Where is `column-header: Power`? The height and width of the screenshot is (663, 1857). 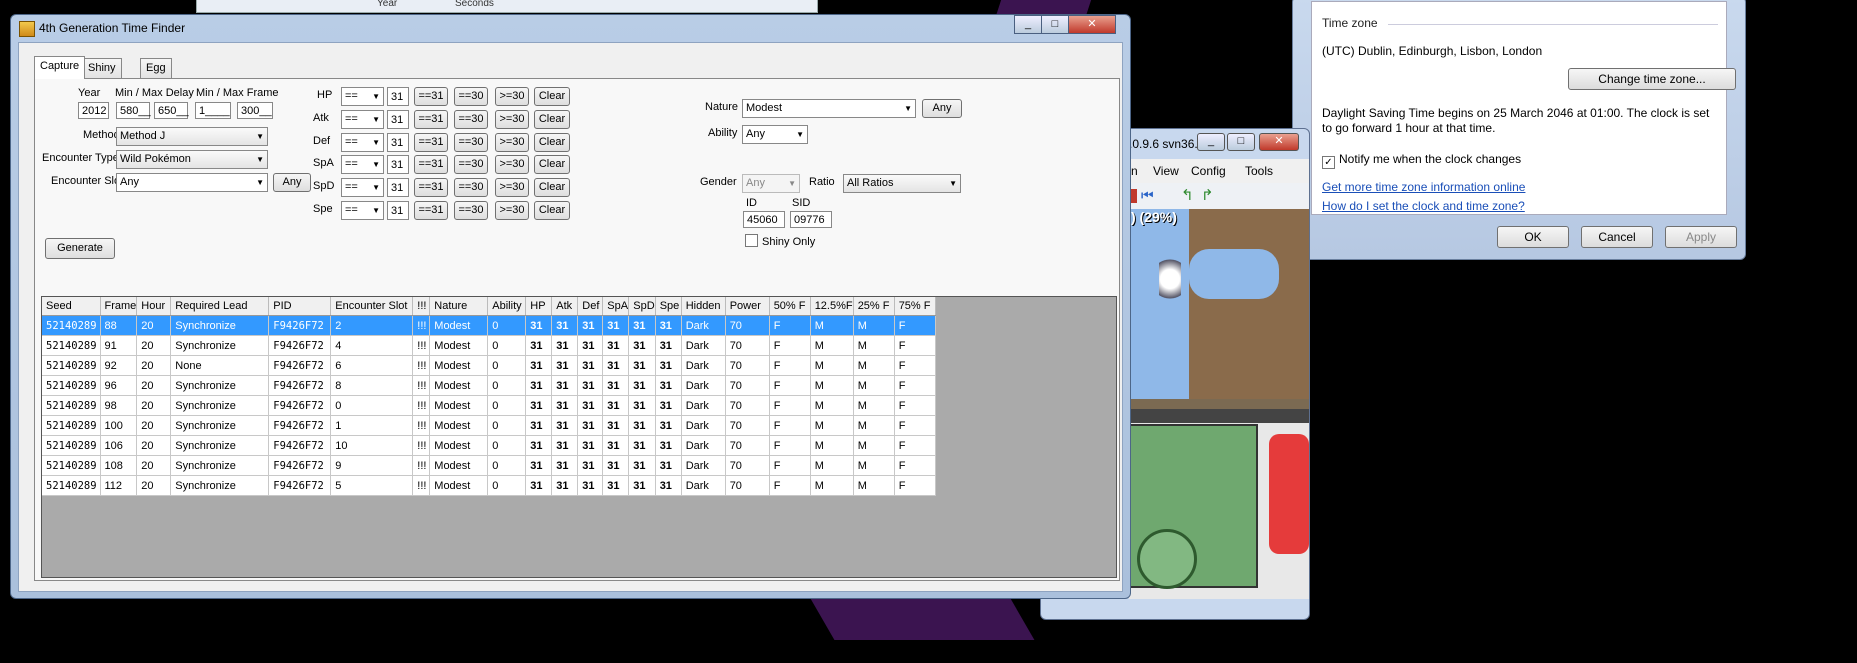 column-header: Power is located at coordinates (747, 306).